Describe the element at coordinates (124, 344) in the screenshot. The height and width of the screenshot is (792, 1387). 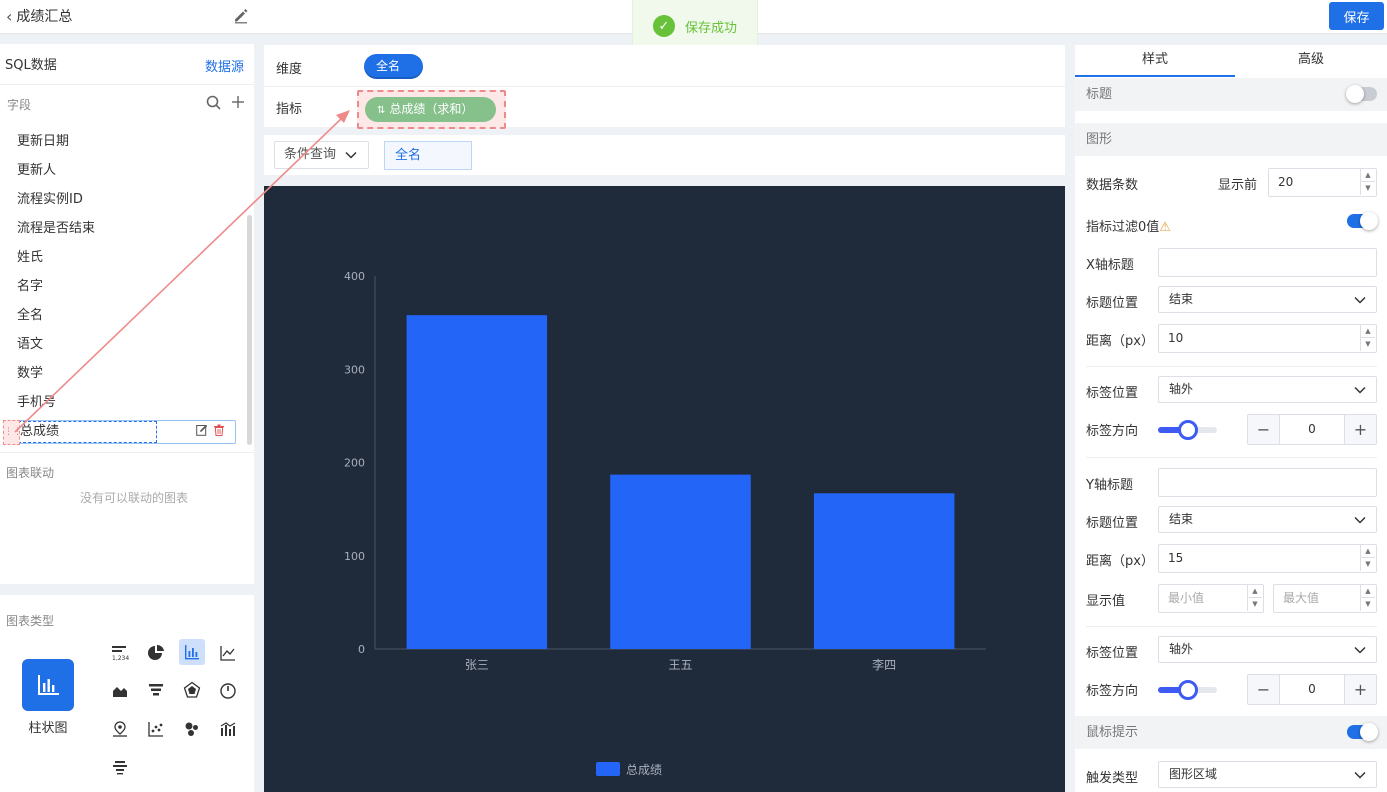
I see `field-item: 语文` at that location.